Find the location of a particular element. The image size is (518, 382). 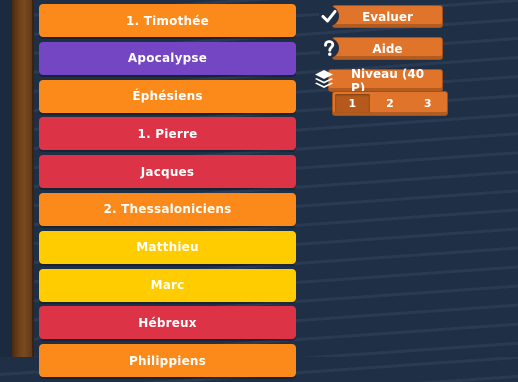

aide-label: Aide is located at coordinates (387, 48).